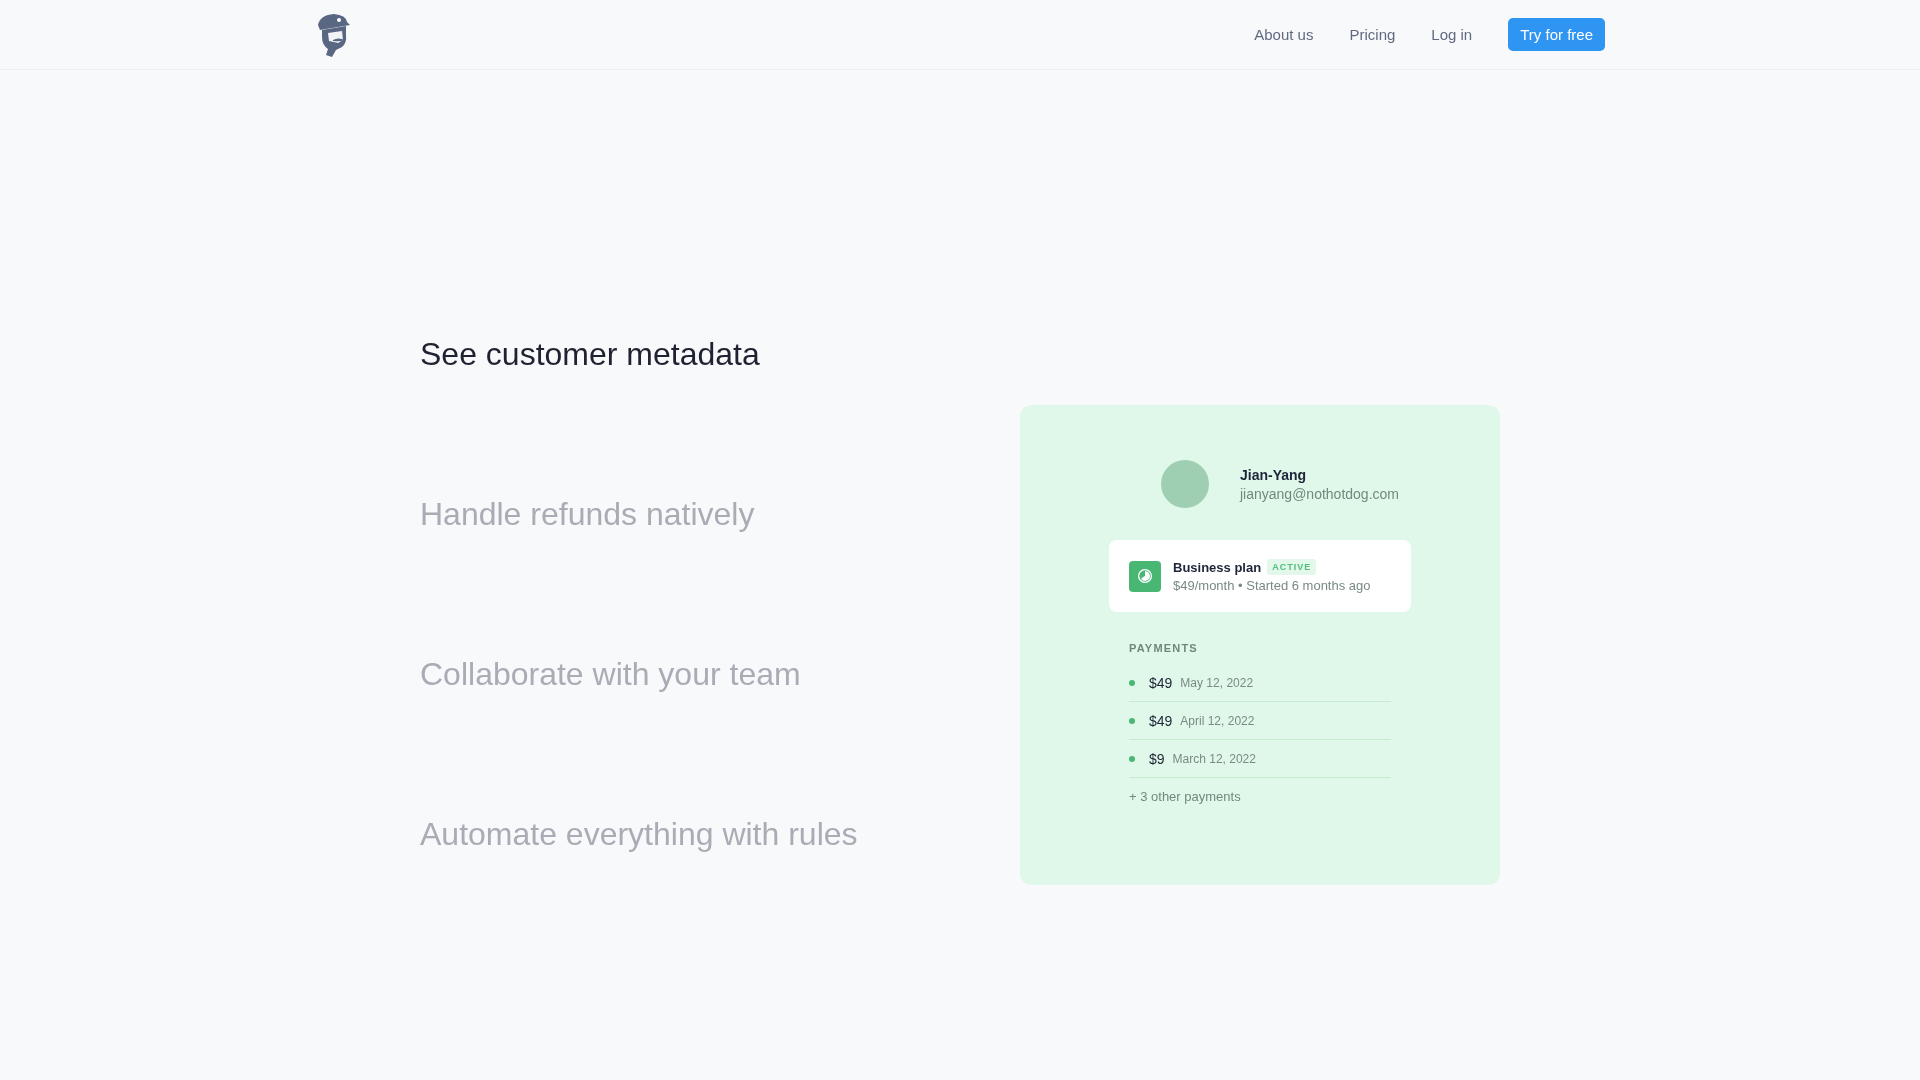 Image resolution: width=1920 pixels, height=1080 pixels. Describe the element at coordinates (1319, 493) in the screenshot. I see `customer-email: jianyang@nothotdog.com` at that location.